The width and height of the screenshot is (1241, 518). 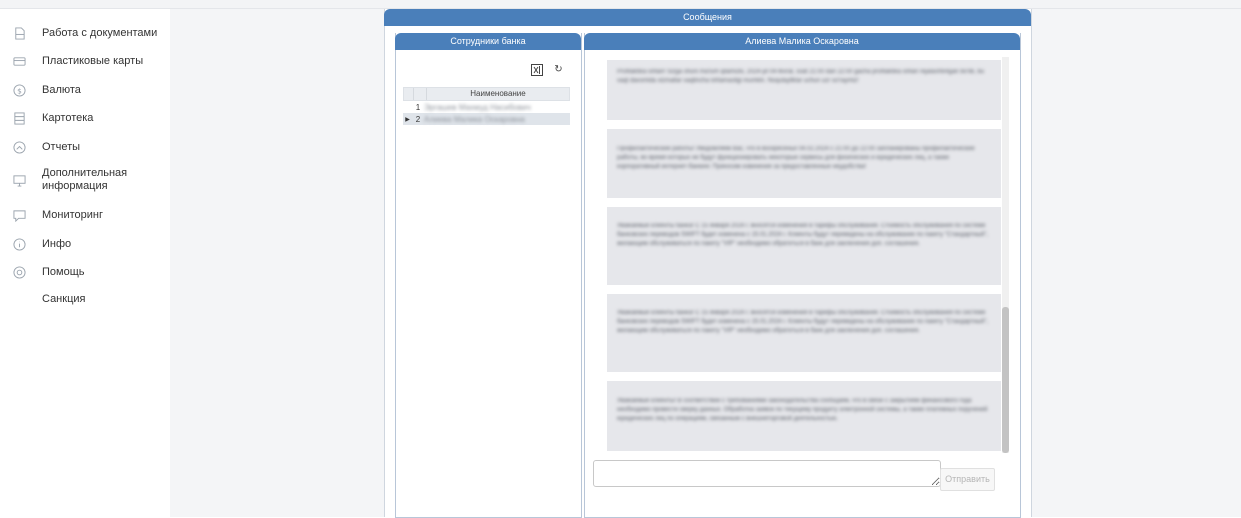 I want to click on chat-title: Алиева Малика Оскаровна, so click(x=802, y=41).